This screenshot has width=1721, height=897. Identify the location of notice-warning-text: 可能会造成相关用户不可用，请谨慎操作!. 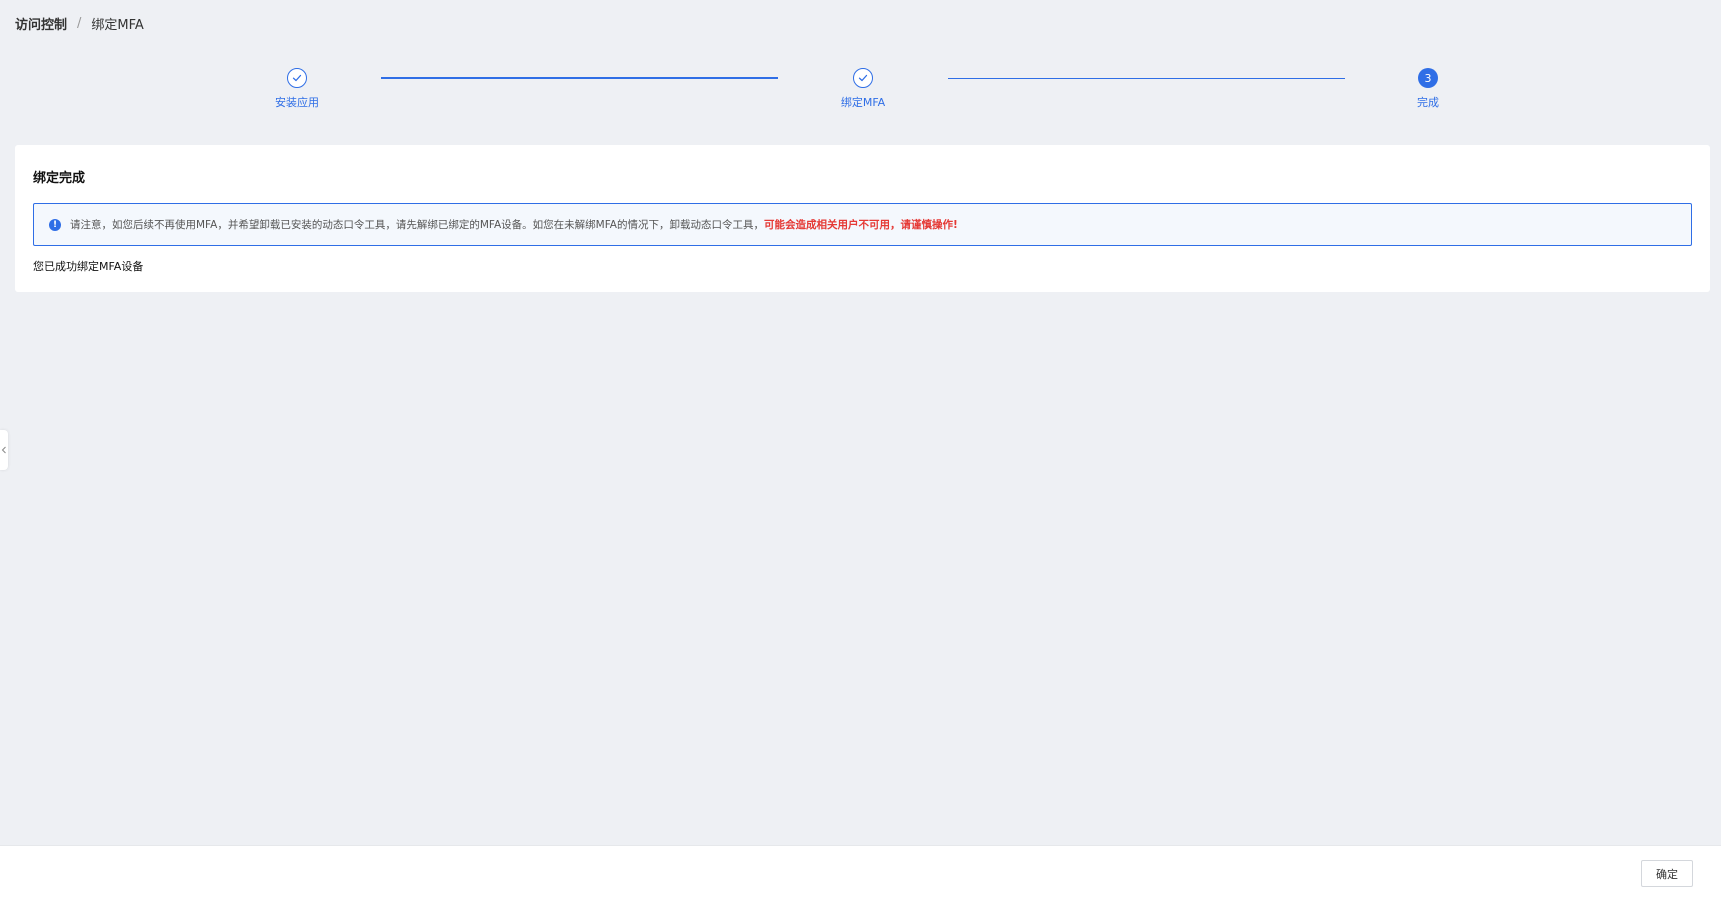
(860, 225).